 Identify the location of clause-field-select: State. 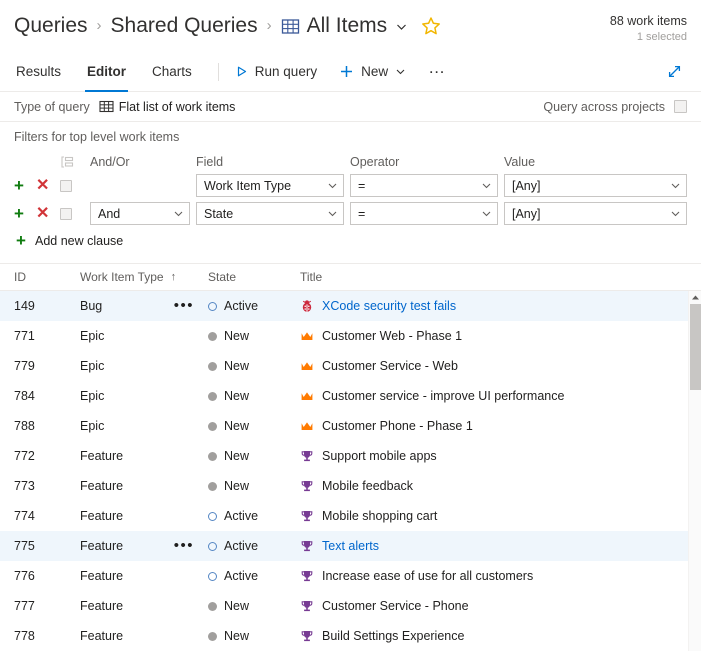
(270, 213).